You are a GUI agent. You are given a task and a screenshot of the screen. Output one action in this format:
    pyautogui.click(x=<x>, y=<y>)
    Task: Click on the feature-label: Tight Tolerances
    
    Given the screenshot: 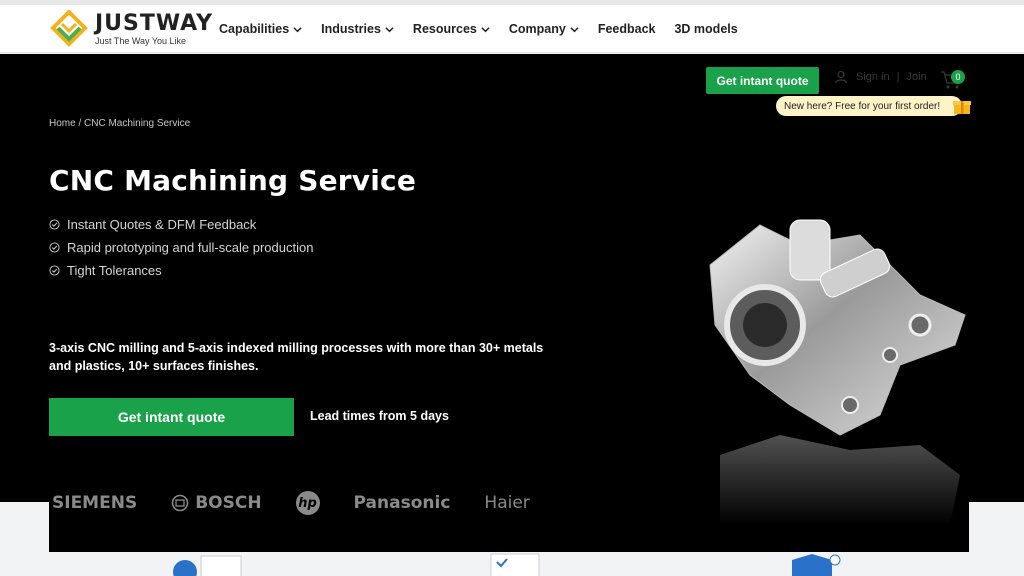 What is the action you would take?
    pyautogui.click(x=114, y=270)
    